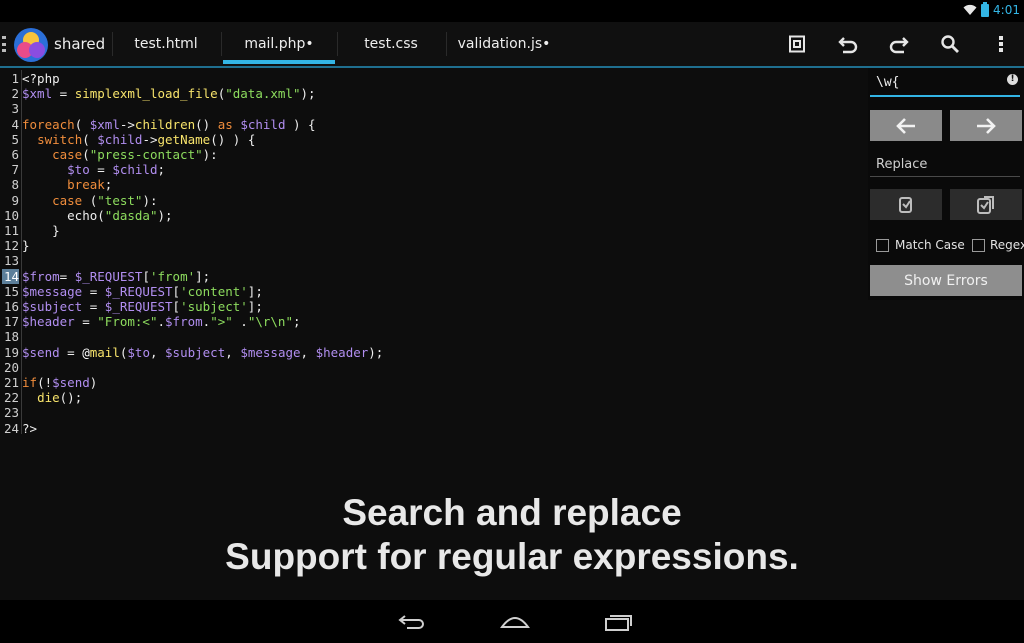  What do you see at coordinates (270, 352) in the screenshot?
I see `code-token: $message` at bounding box center [270, 352].